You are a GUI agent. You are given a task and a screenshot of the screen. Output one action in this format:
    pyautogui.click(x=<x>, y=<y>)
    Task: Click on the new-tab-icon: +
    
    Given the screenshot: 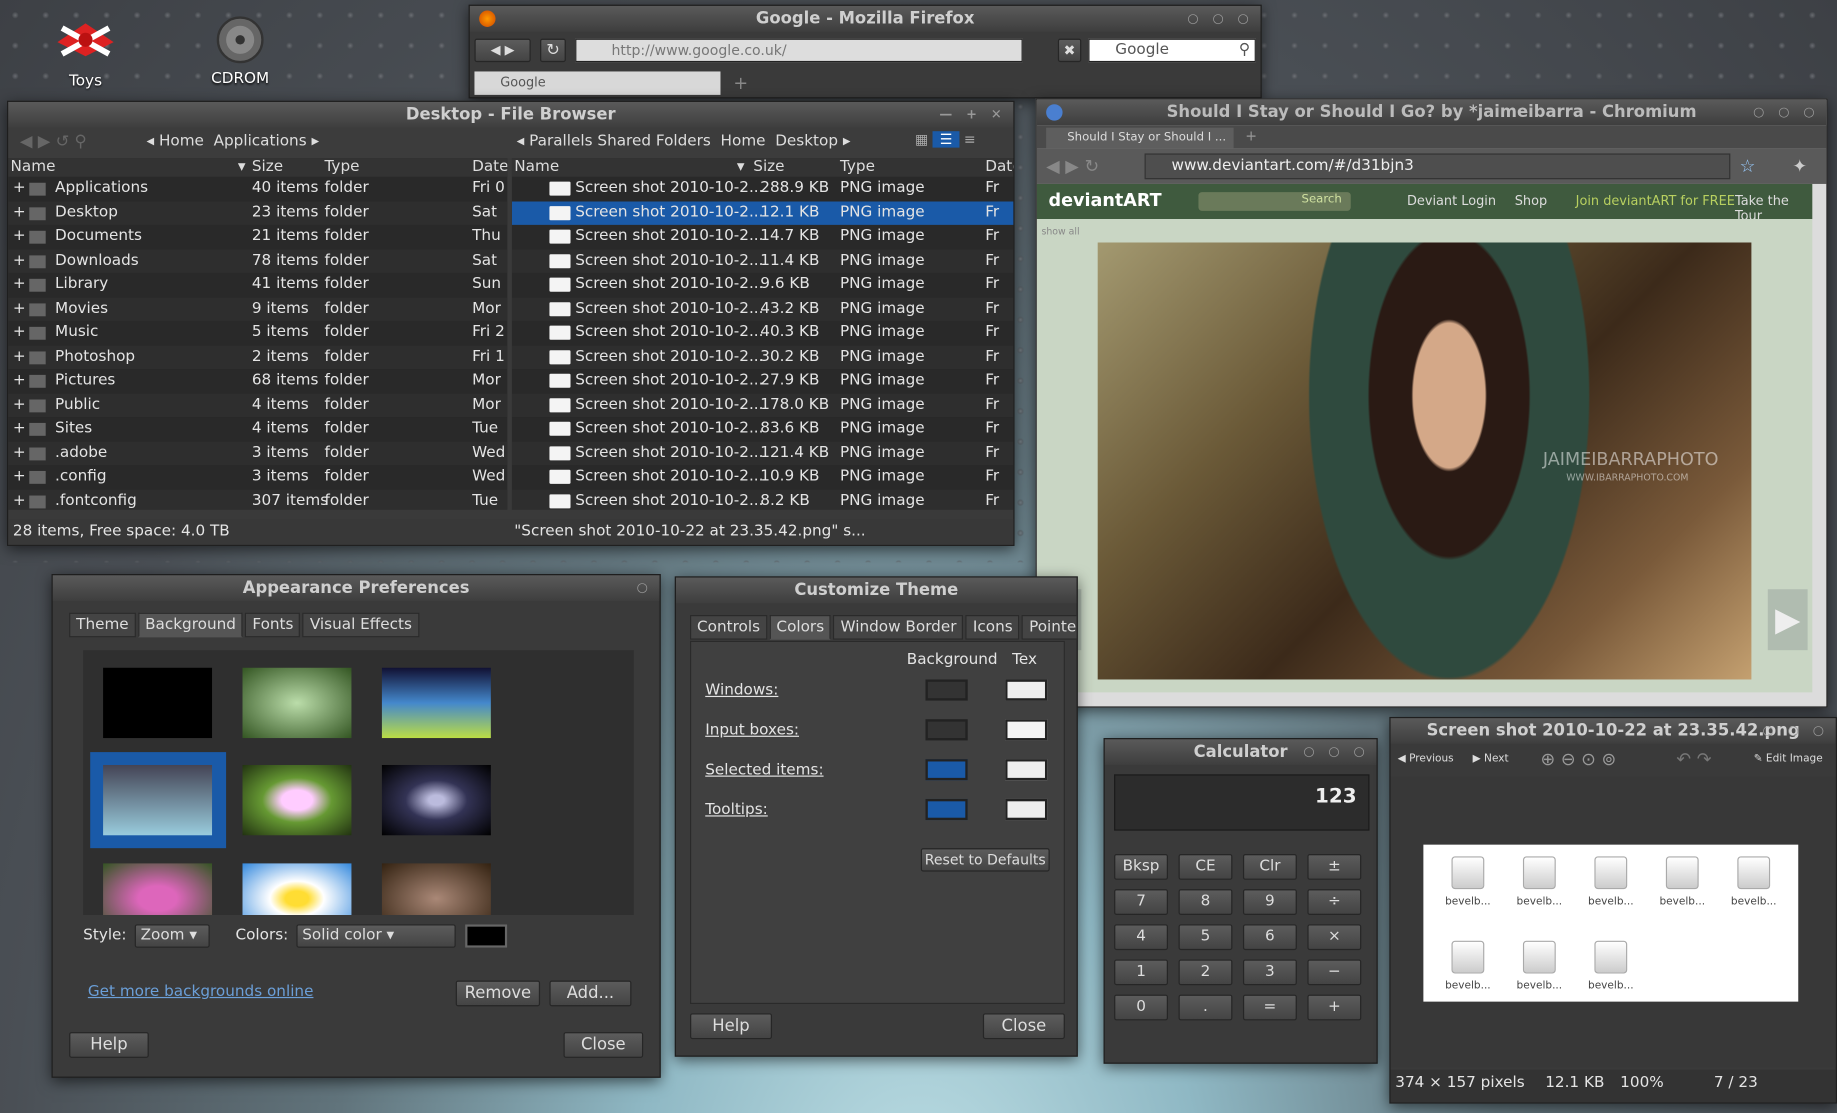 What is the action you would take?
    pyautogui.click(x=740, y=83)
    